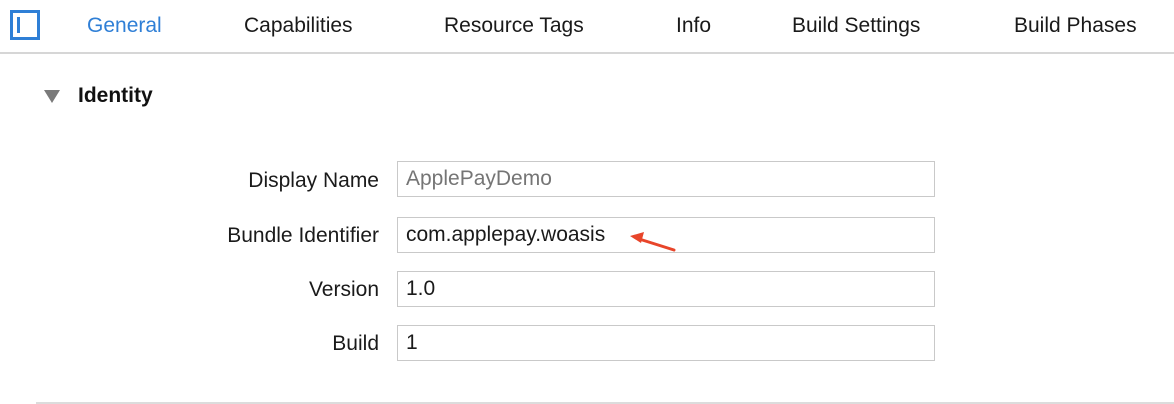 Image resolution: width=1174 pixels, height=404 pixels. What do you see at coordinates (298, 26) in the screenshot?
I see `tab-capabilities: Capabilities` at bounding box center [298, 26].